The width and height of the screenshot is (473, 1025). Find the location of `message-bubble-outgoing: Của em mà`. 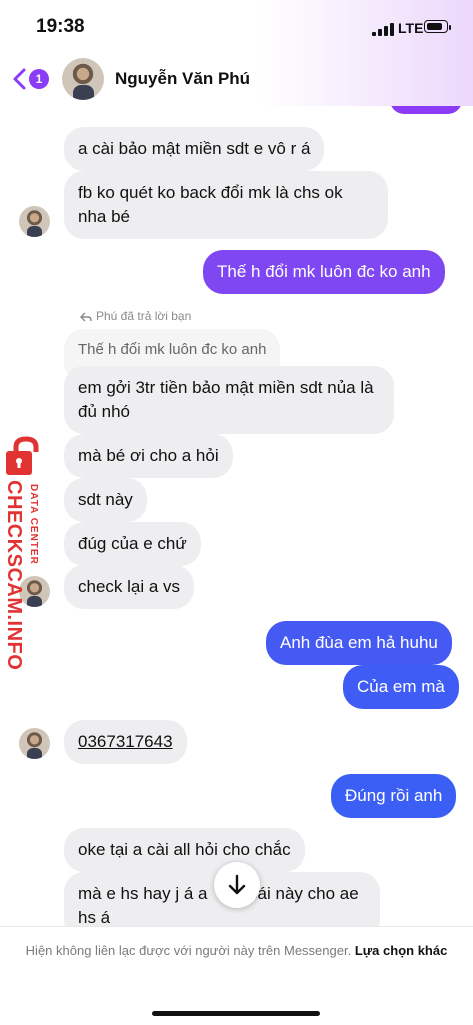

message-bubble-outgoing: Của em mà is located at coordinates (401, 687).